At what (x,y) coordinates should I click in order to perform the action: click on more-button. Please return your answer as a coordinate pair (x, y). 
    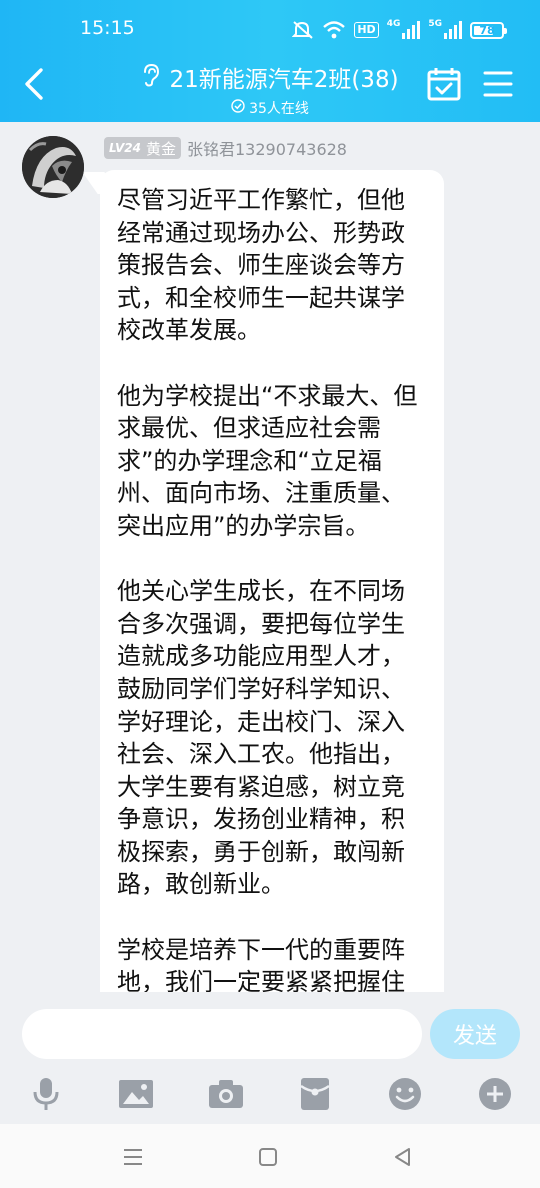
    Looking at the image, I should click on (495, 1094).